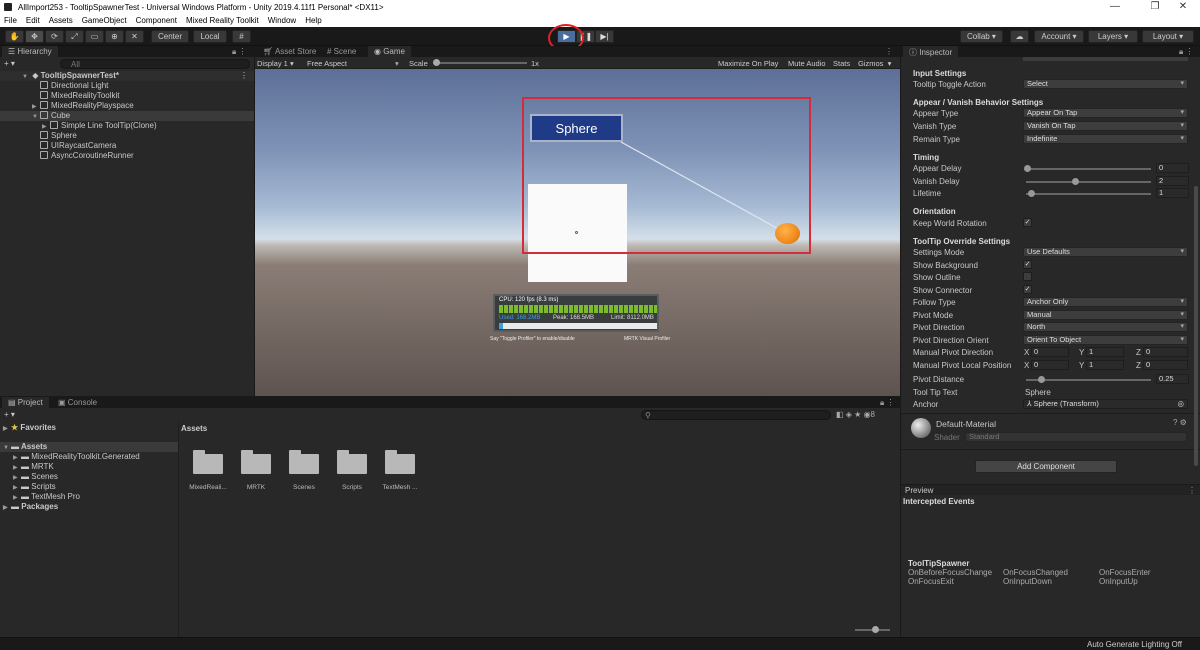  I want to click on inspector-scrollbar, so click(1196, 326).